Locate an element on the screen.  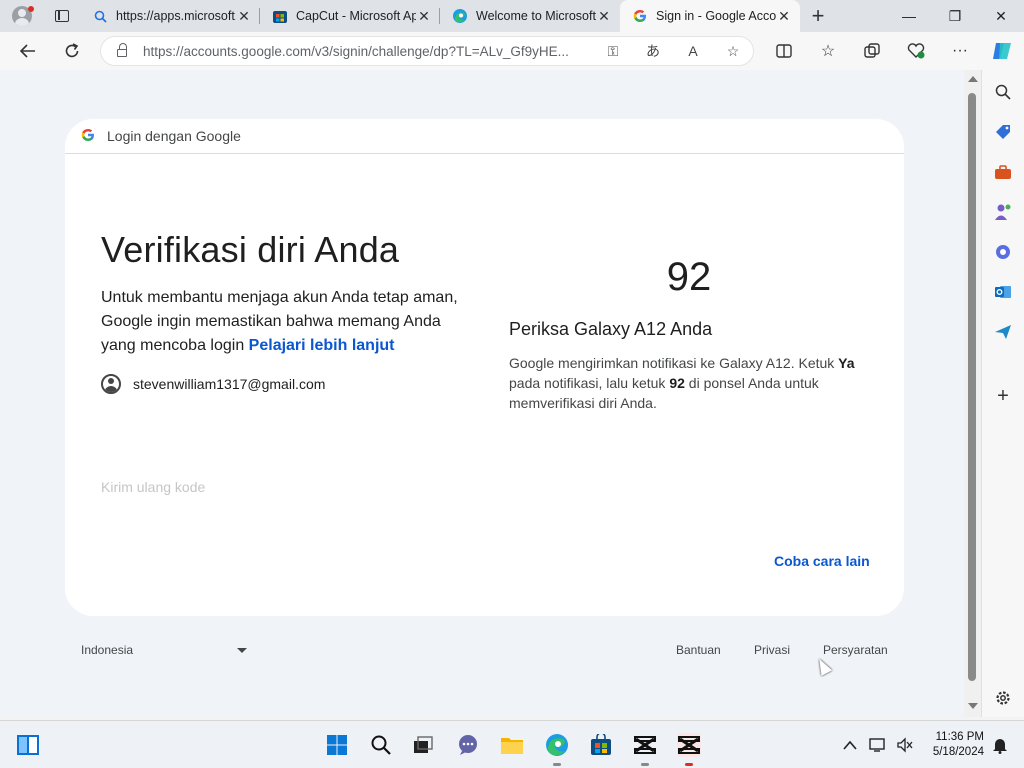
terms-link: Persyaratan is located at coordinates (855, 650).